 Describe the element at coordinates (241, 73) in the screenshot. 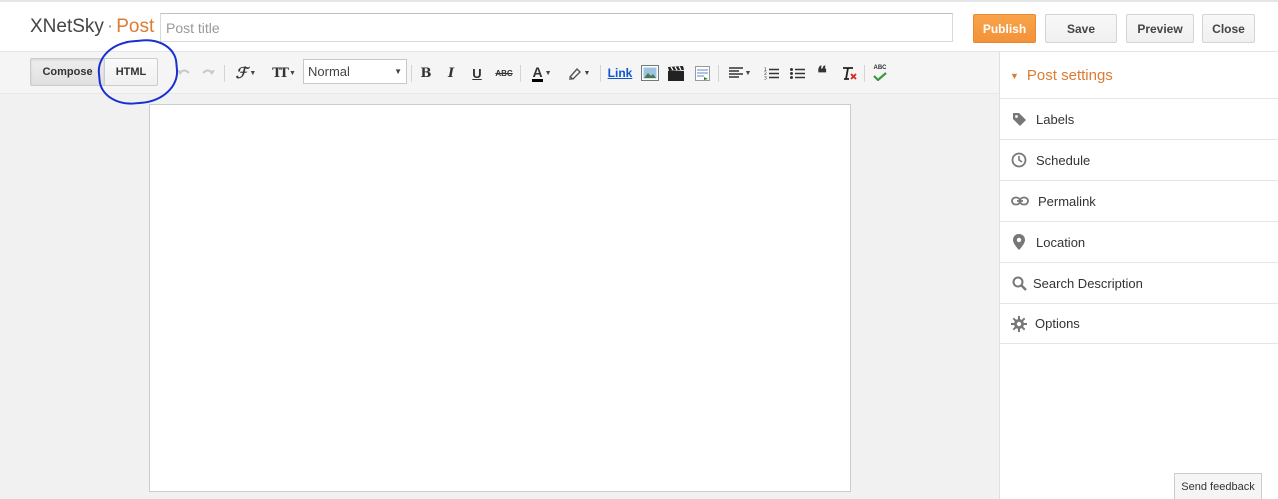

I see `font-glyph: ℱ` at that location.